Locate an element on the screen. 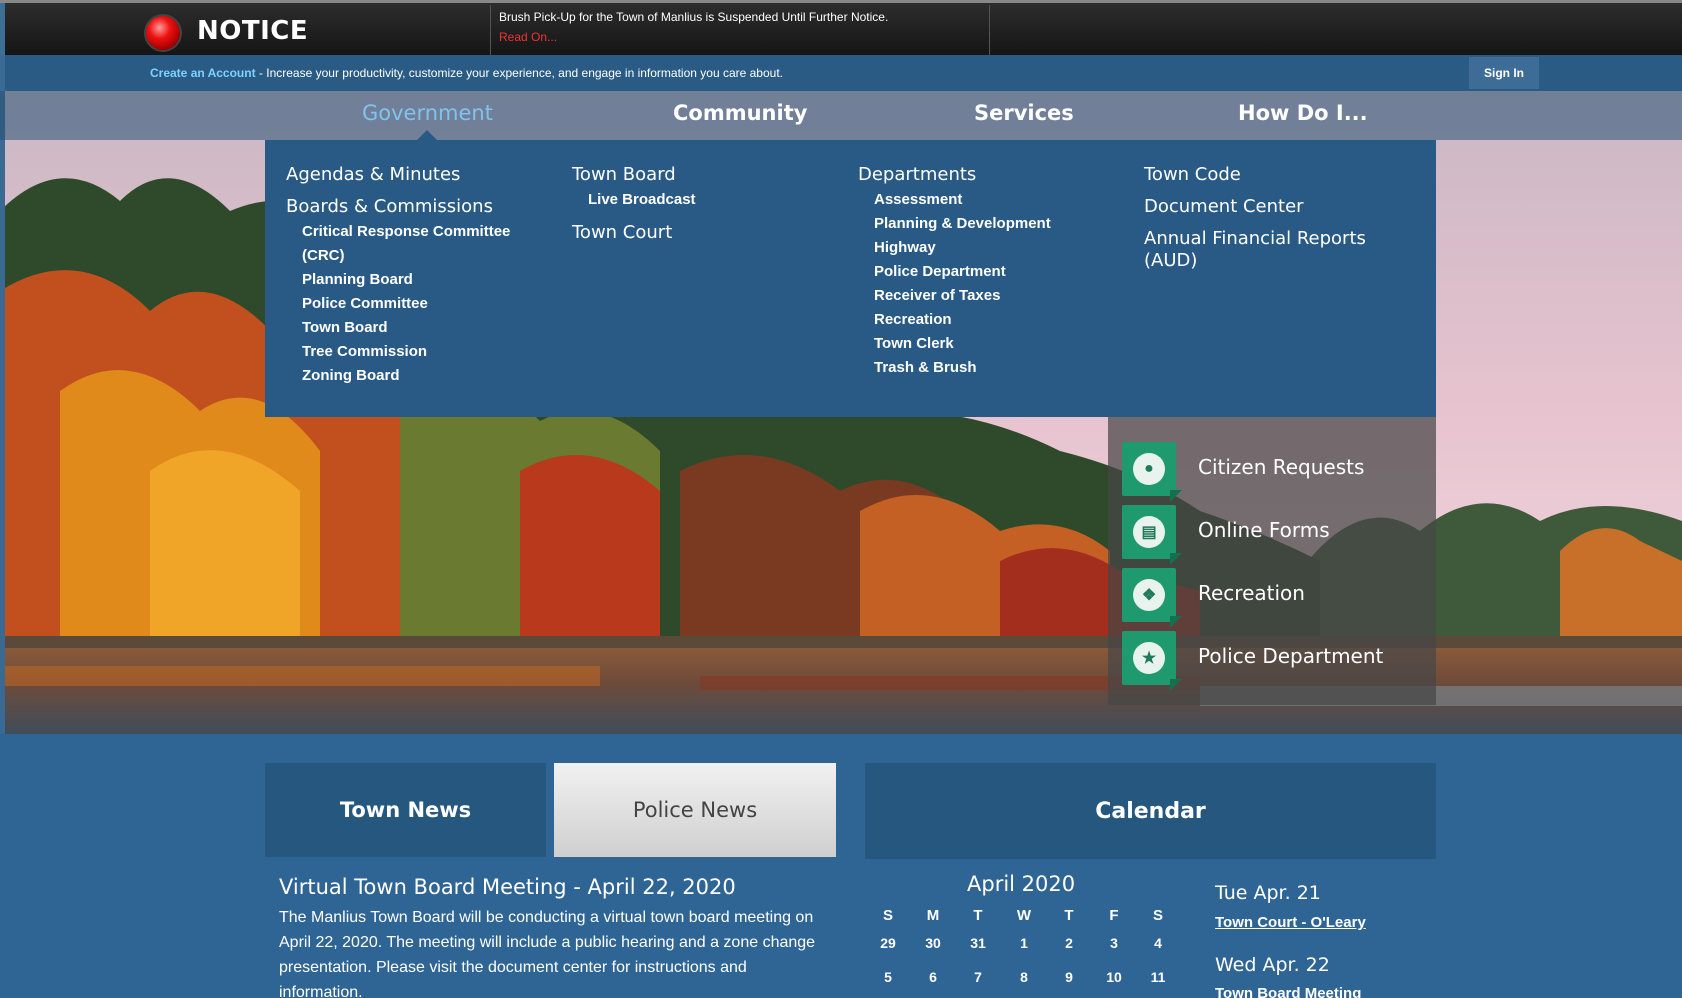  menu-critical-response-committee: Critical Response Committee is located at coordinates (398, 232).